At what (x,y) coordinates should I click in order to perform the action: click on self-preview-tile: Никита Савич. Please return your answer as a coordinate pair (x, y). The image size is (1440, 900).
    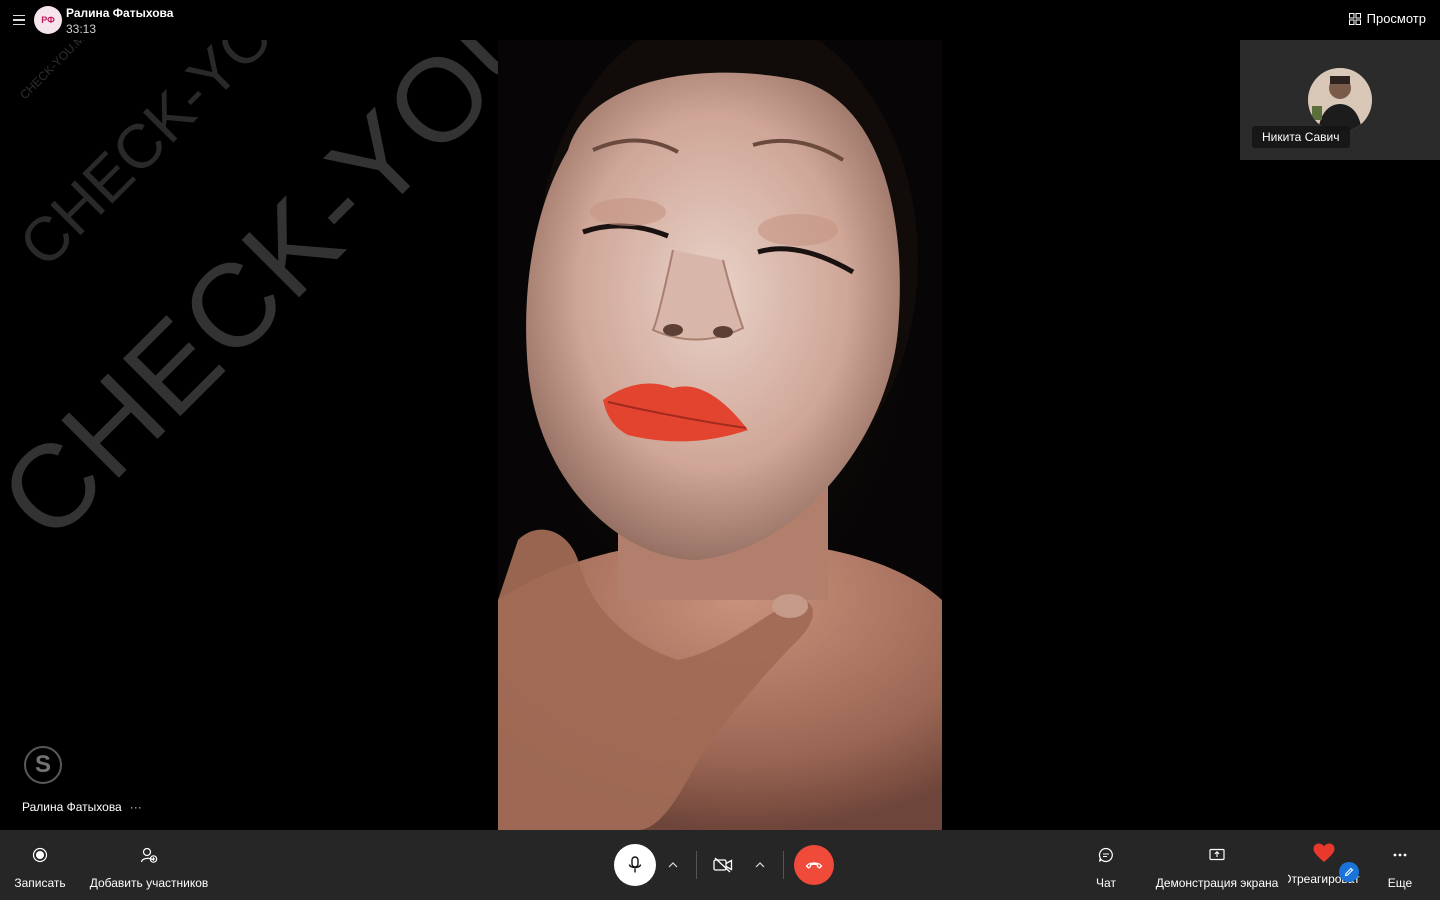
    Looking at the image, I should click on (1340, 100).